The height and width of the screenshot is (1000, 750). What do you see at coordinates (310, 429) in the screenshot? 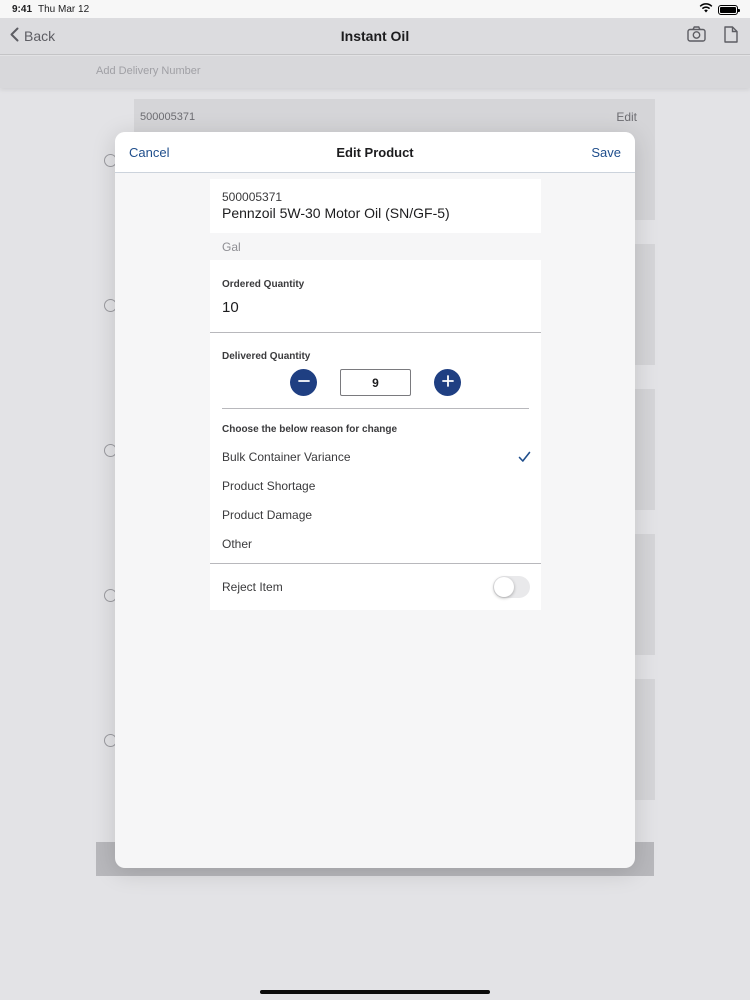
I see `reason-header: Choose the below reason for change` at bounding box center [310, 429].